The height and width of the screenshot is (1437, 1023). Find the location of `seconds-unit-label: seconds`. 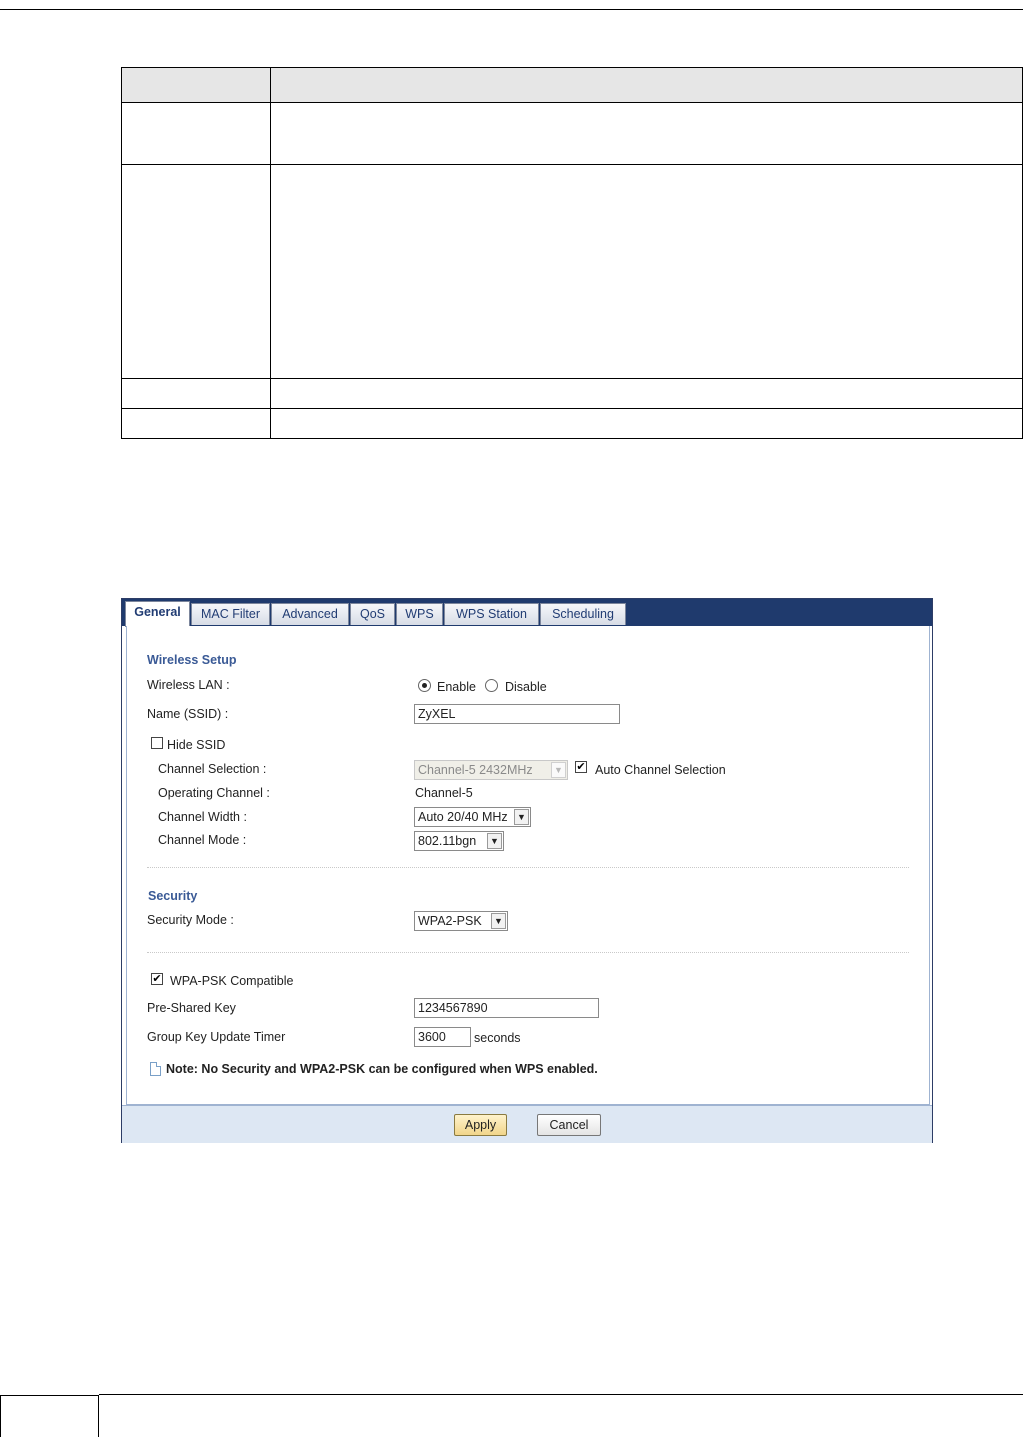

seconds-unit-label: seconds is located at coordinates (497, 1038).